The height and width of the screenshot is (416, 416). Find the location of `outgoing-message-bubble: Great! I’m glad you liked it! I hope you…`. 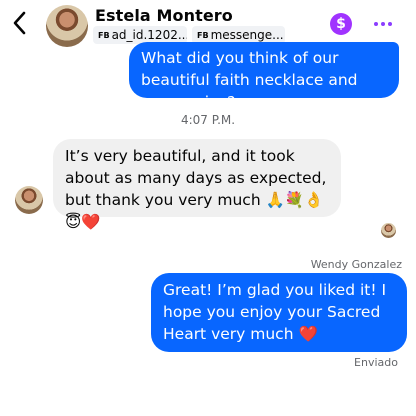

outgoing-message-bubble: Great! I’m glad you liked it! I hope you… is located at coordinates (279, 312).